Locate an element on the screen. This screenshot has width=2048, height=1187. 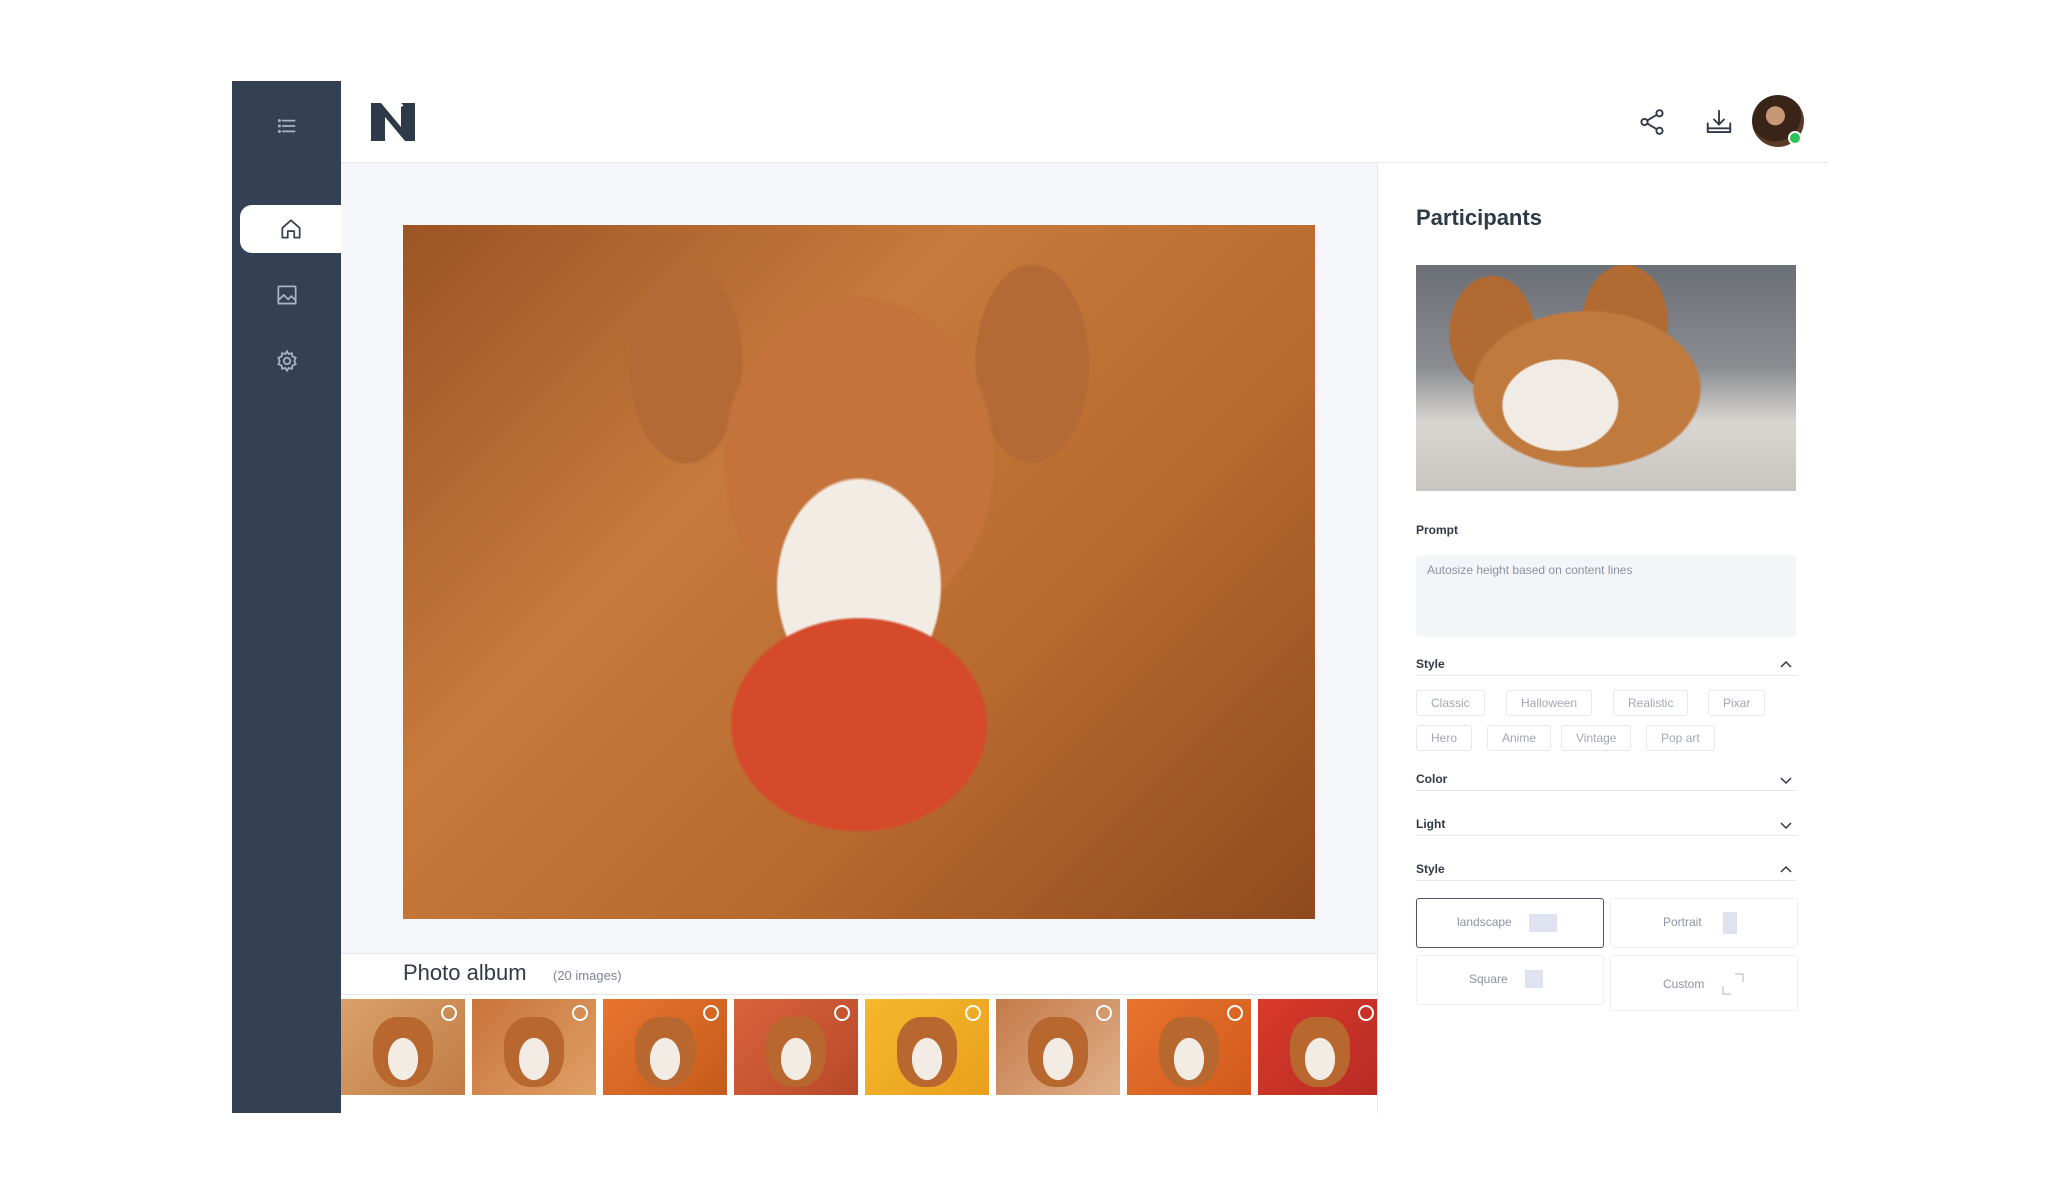
landscape-shape-icon is located at coordinates (1543, 923).